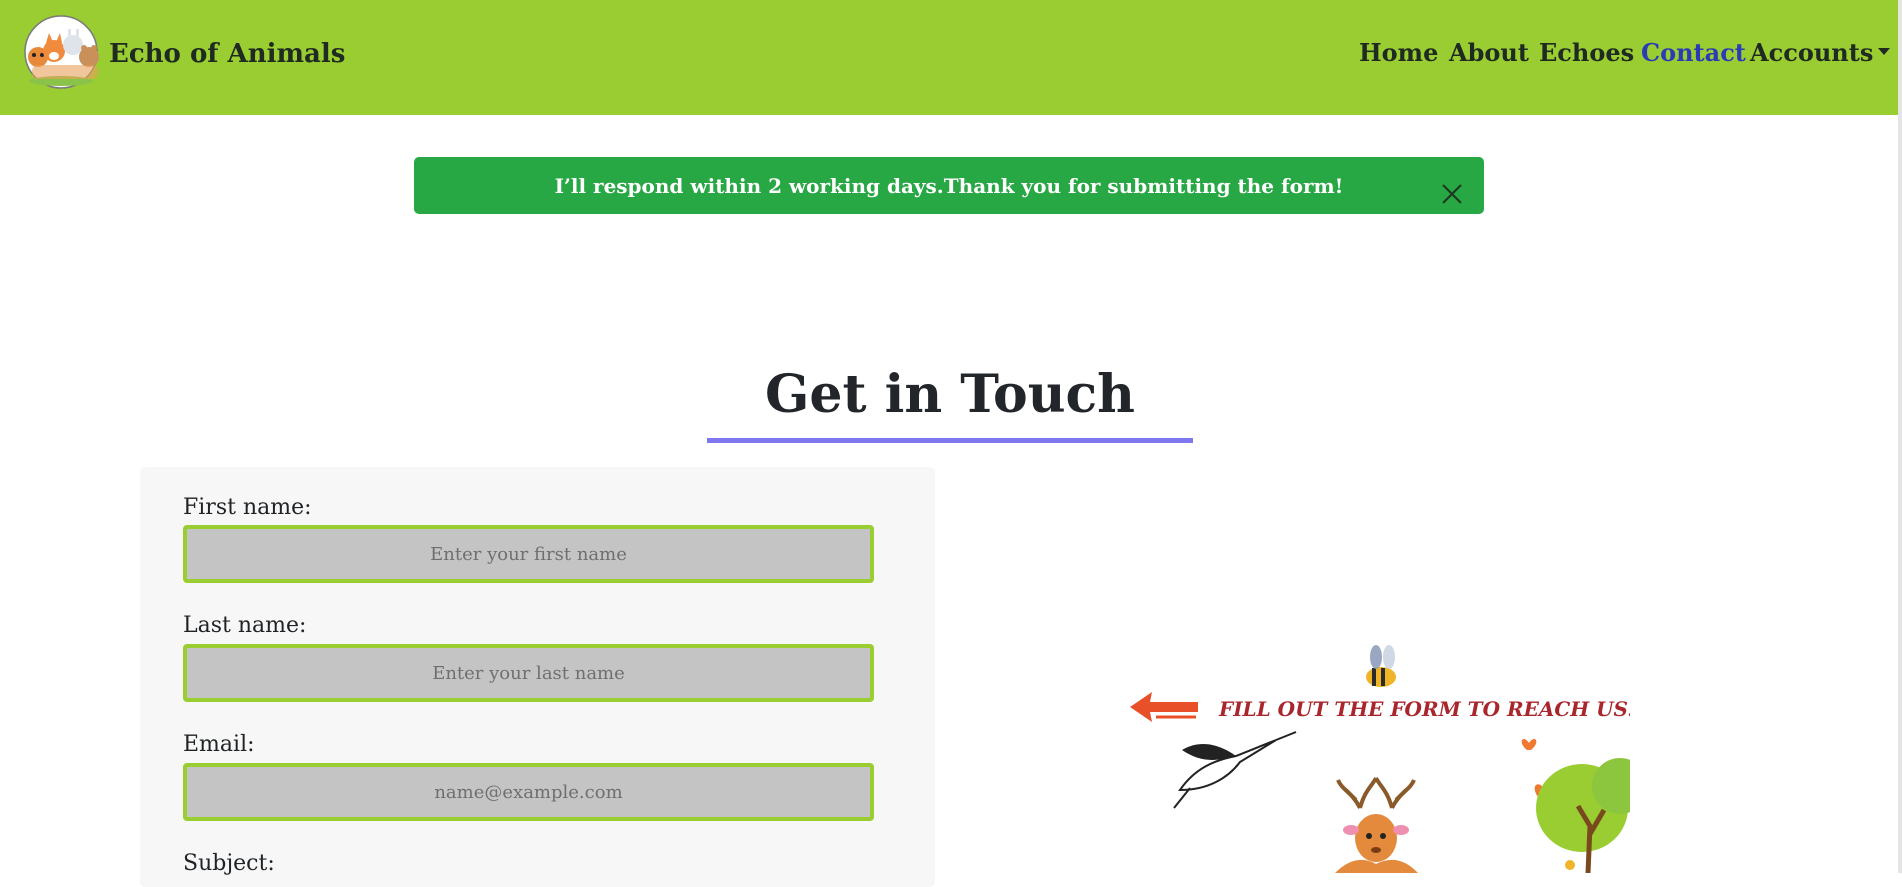  Describe the element at coordinates (1583, 815) in the screenshot. I see `tree-icon` at that location.